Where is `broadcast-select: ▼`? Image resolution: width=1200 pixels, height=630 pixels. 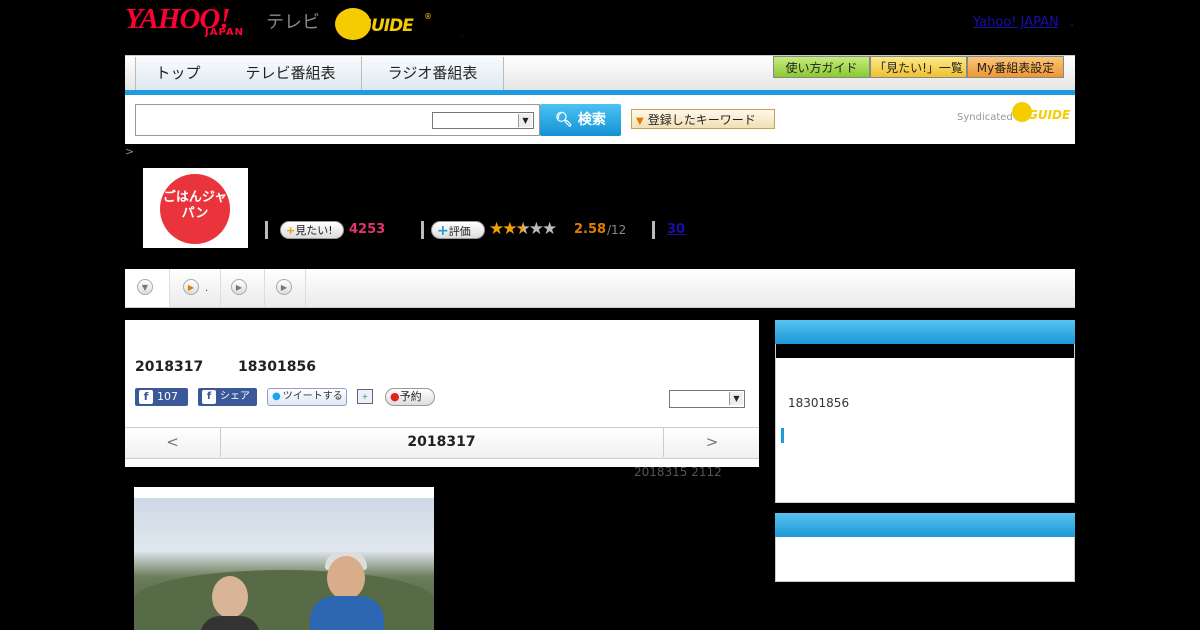
broadcast-select: ▼ is located at coordinates (707, 399).